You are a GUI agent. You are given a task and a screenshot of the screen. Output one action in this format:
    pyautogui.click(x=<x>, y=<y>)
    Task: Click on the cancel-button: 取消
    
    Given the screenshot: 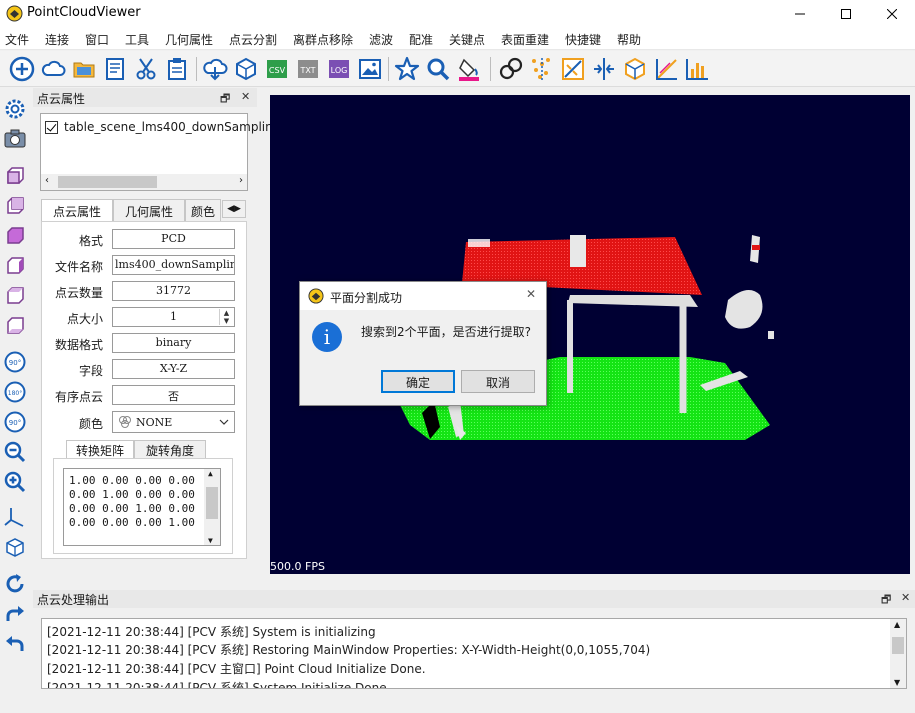 What is the action you would take?
    pyautogui.click(x=498, y=381)
    